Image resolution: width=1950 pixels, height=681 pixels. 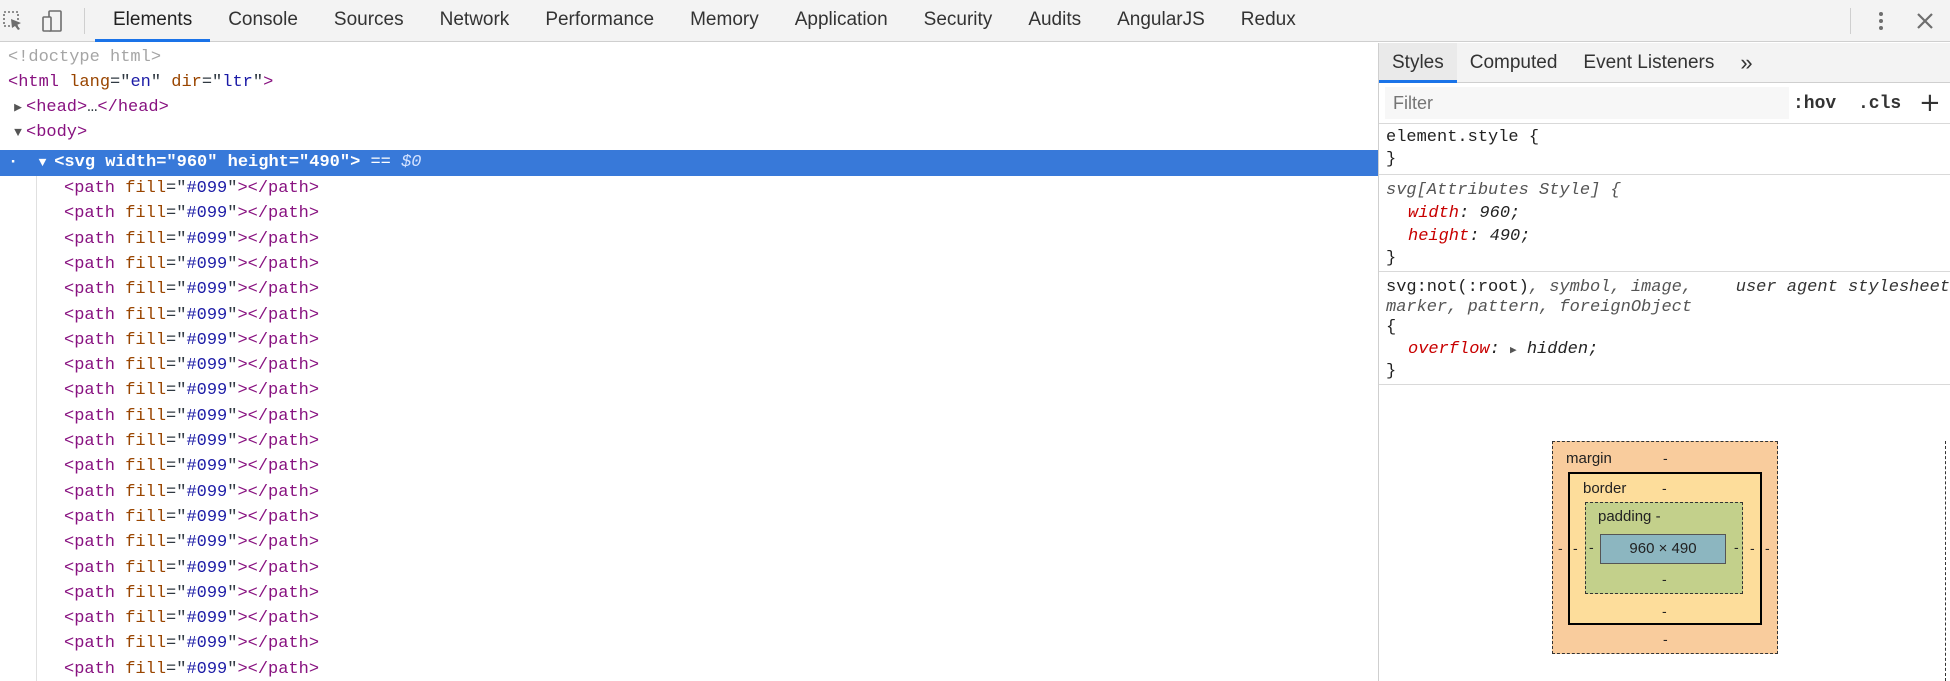 I want to click on rule-selector: element.style {, so click(x=1462, y=138).